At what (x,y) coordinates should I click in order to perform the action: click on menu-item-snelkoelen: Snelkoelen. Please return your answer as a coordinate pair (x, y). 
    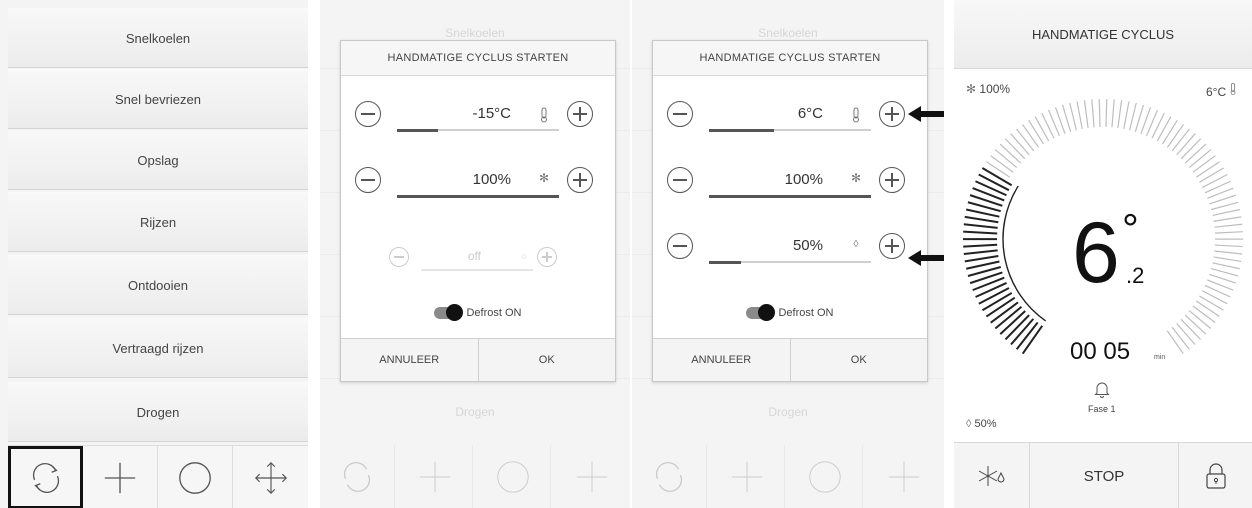
    Looking at the image, I should click on (158, 38).